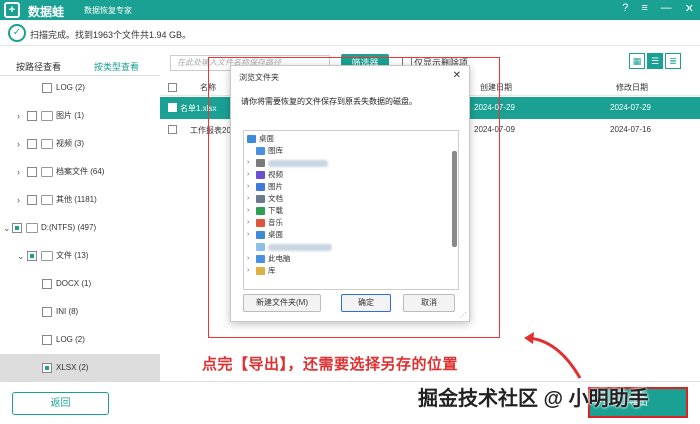  What do you see at coordinates (366, 303) in the screenshot?
I see `ok-button: 确定` at bounding box center [366, 303].